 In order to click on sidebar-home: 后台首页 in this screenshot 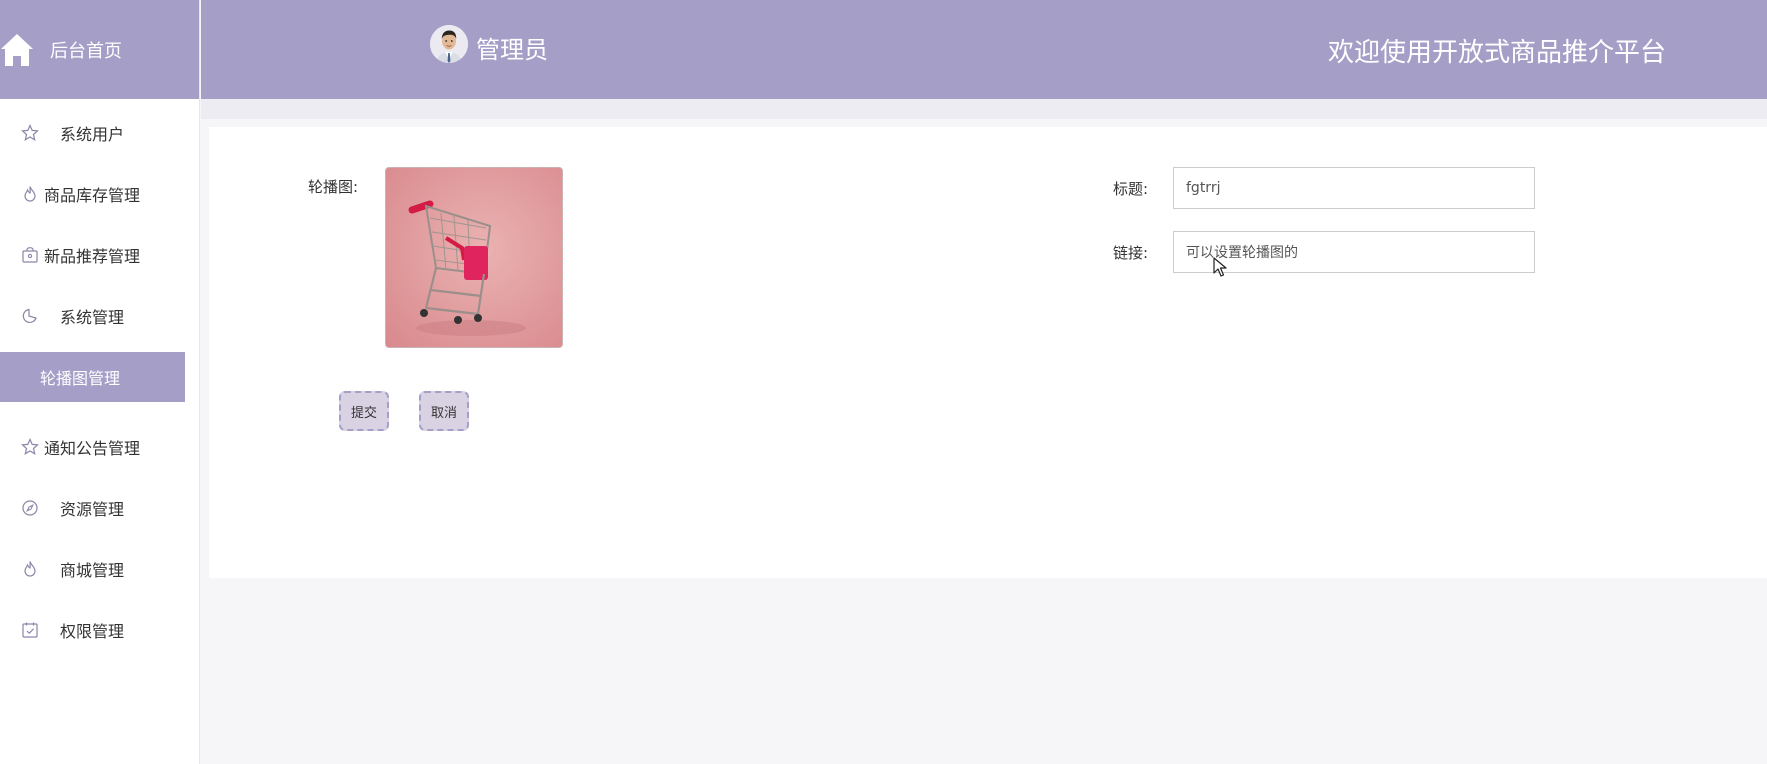, I will do `click(99, 49)`.